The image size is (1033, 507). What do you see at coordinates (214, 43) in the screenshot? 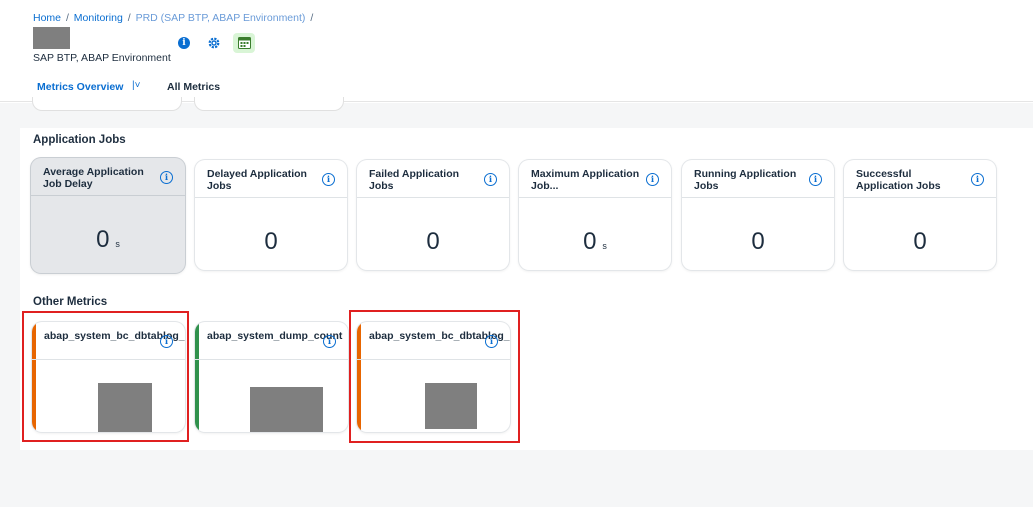
I see `settings-icon` at bounding box center [214, 43].